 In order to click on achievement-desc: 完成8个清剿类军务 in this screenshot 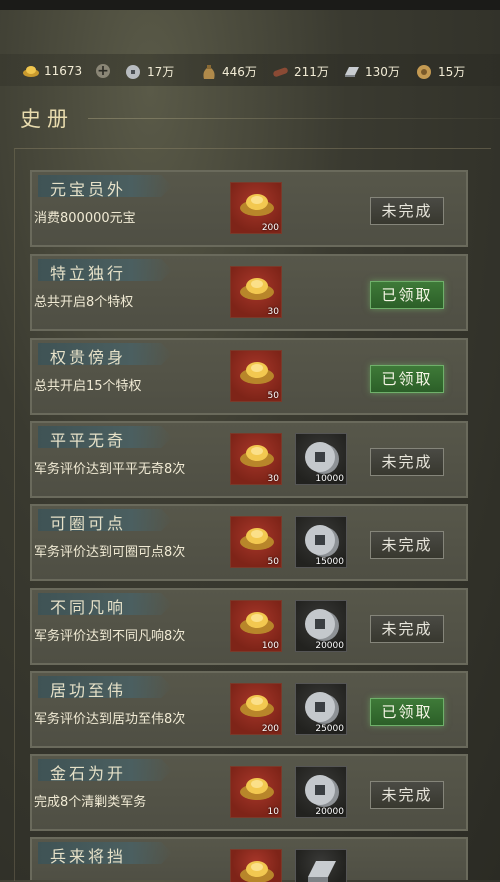, I will do `click(90, 802)`.